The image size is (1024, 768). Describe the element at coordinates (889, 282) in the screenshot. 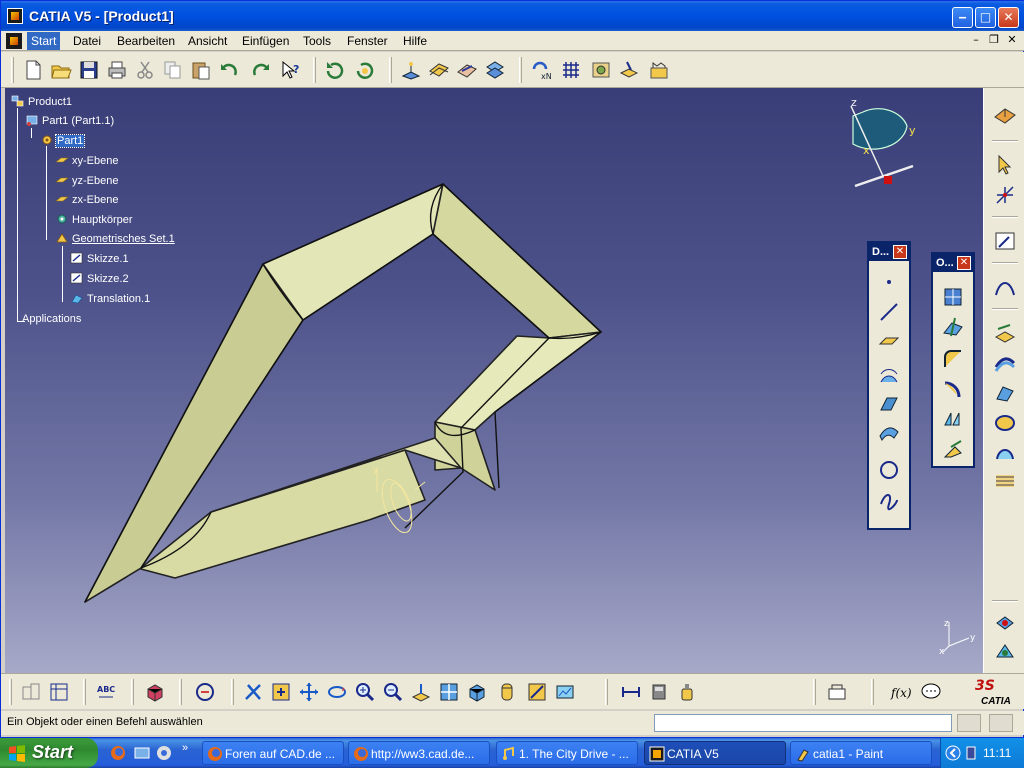

I see `point-icon` at that location.